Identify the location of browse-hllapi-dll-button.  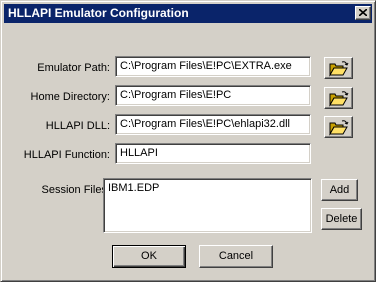
(338, 127).